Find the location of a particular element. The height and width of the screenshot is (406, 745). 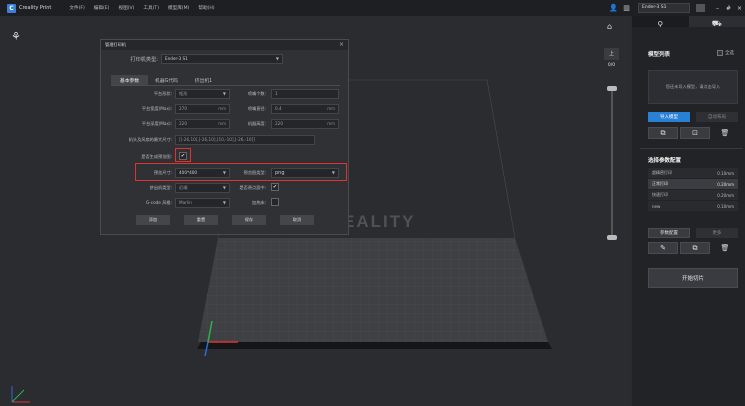

nozzles-input: 1 is located at coordinates (305, 94).